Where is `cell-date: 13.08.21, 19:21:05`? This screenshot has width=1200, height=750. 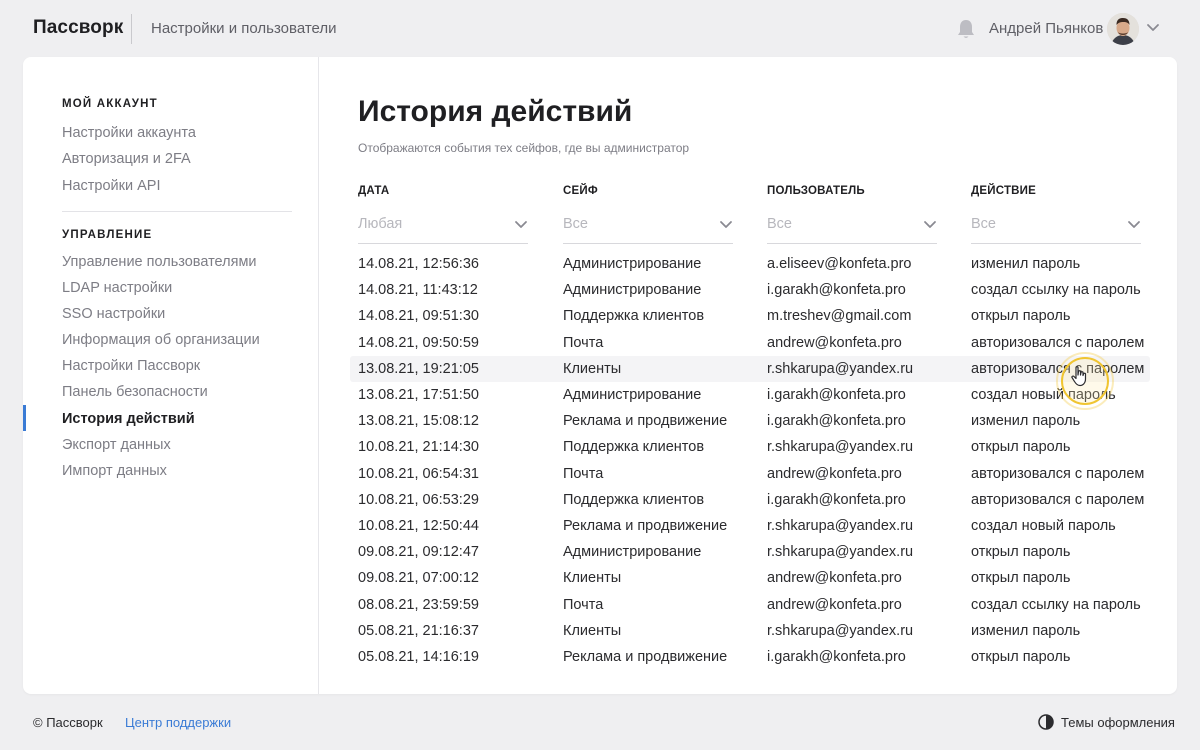
cell-date: 13.08.21, 19:21:05 is located at coordinates (418, 368).